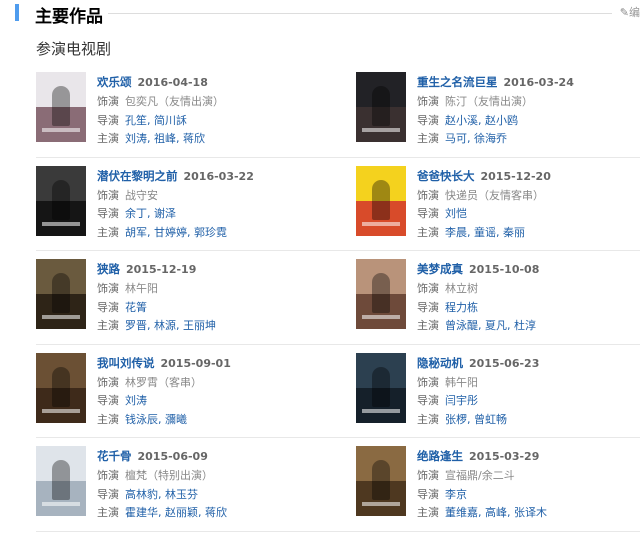  I want to click on work-date: 2015-12-19, so click(161, 269).